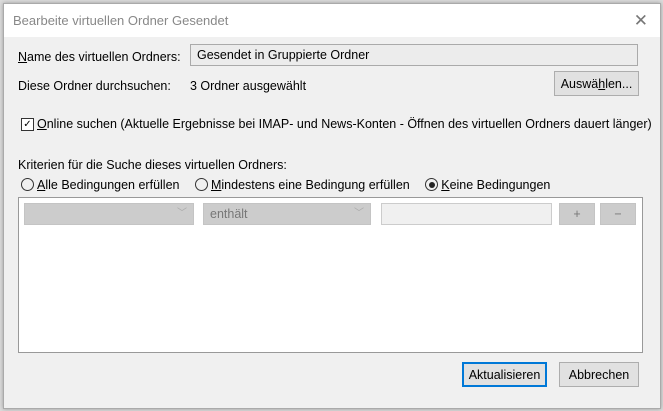  Describe the element at coordinates (229, 214) in the screenshot. I see `operator-value: enthält` at that location.